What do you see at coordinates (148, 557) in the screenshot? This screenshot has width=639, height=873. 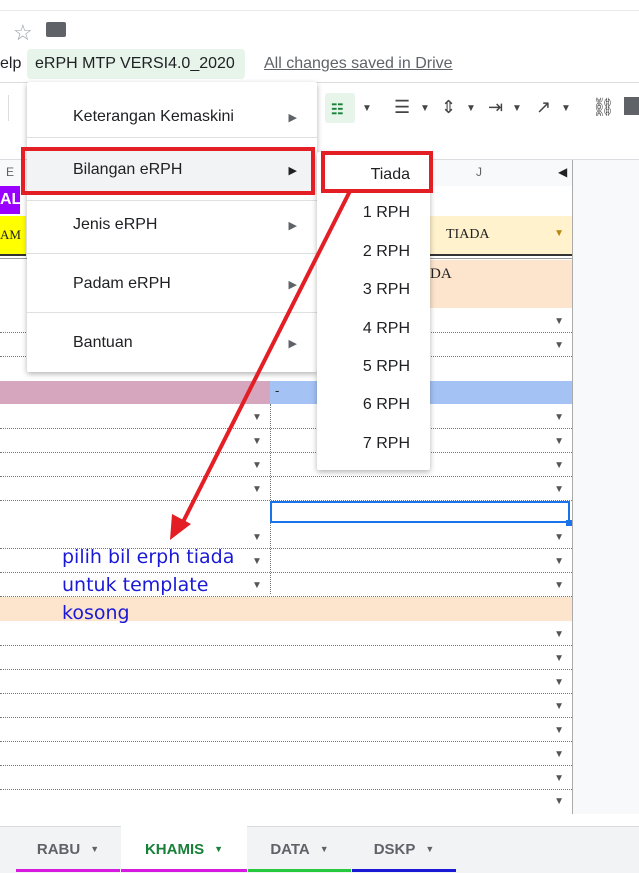 I see `annotation-line-1: pilih bil erph tiada` at bounding box center [148, 557].